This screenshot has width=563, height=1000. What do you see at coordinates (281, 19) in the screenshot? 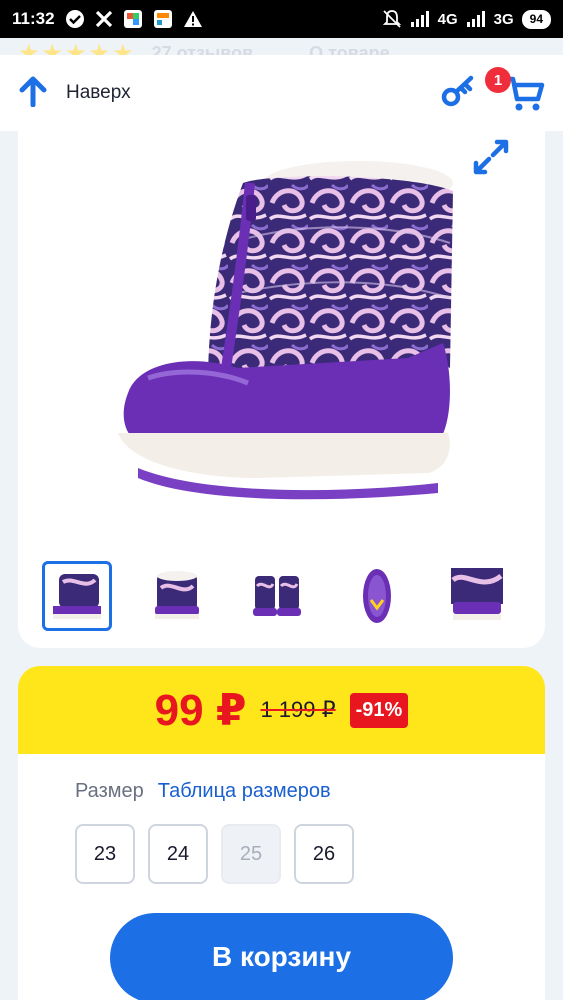
I see `status-bar: 11:32 4G 3G 94` at bounding box center [281, 19].